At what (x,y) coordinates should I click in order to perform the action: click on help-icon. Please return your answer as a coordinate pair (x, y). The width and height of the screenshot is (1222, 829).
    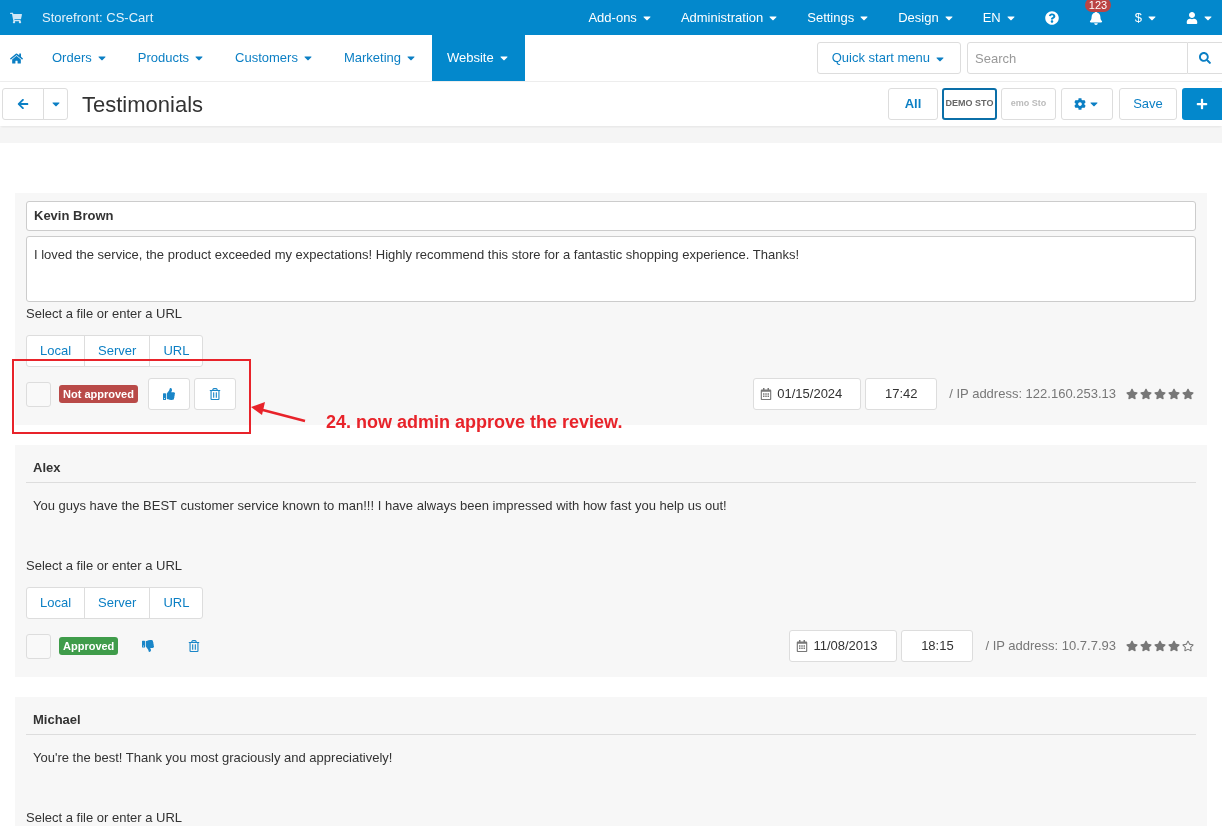
    Looking at the image, I should click on (1051, 17).